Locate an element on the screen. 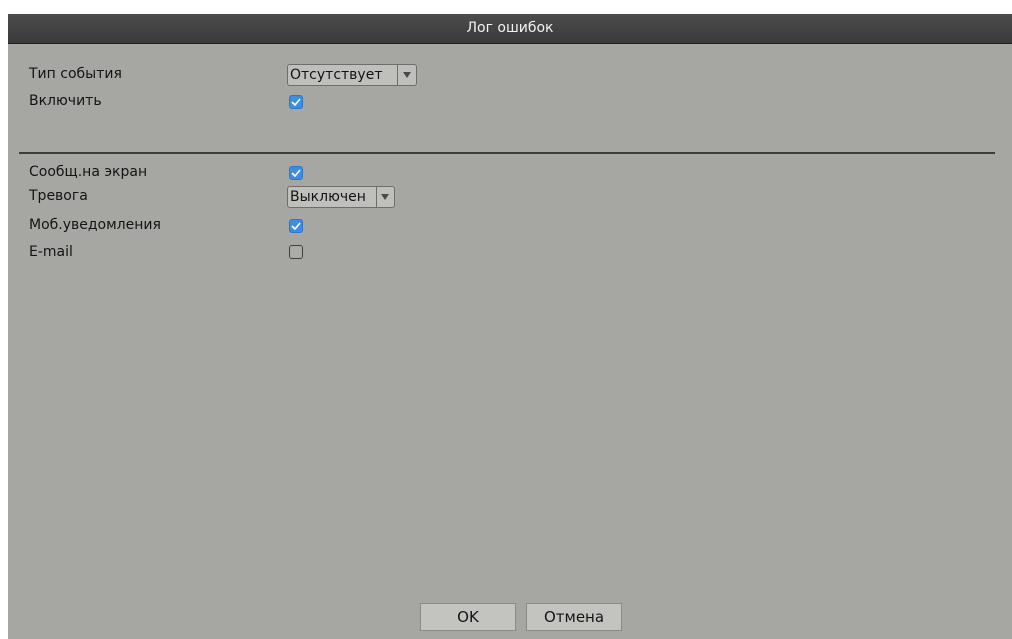 This screenshot has height=639, width=1012. cancel-button: Отмена is located at coordinates (574, 617).